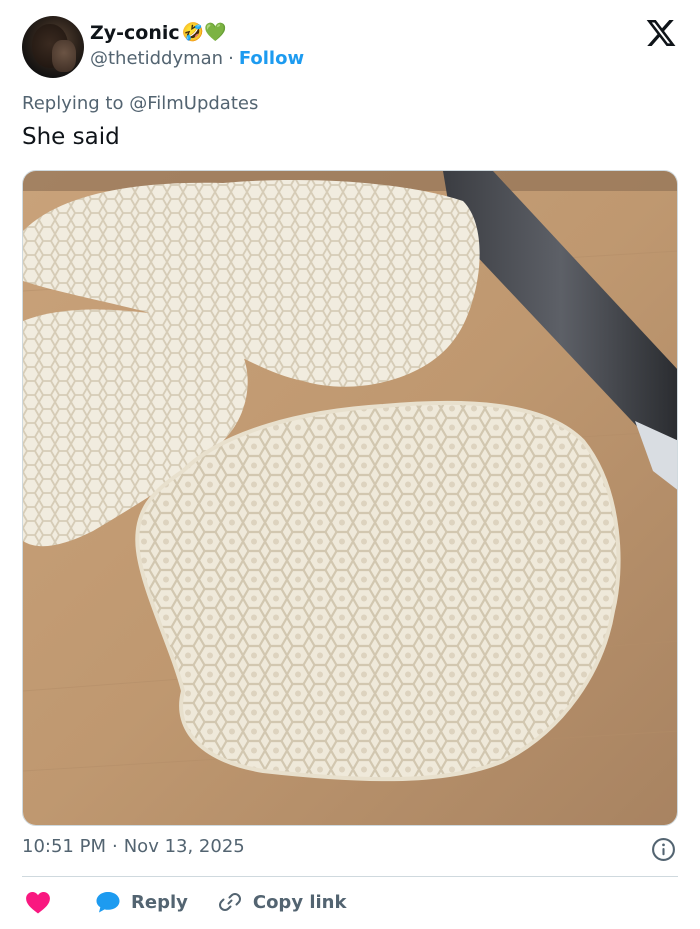 This screenshot has width=700, height=929. What do you see at coordinates (76, 103) in the screenshot?
I see `replying-to-prefix: Replying to` at bounding box center [76, 103].